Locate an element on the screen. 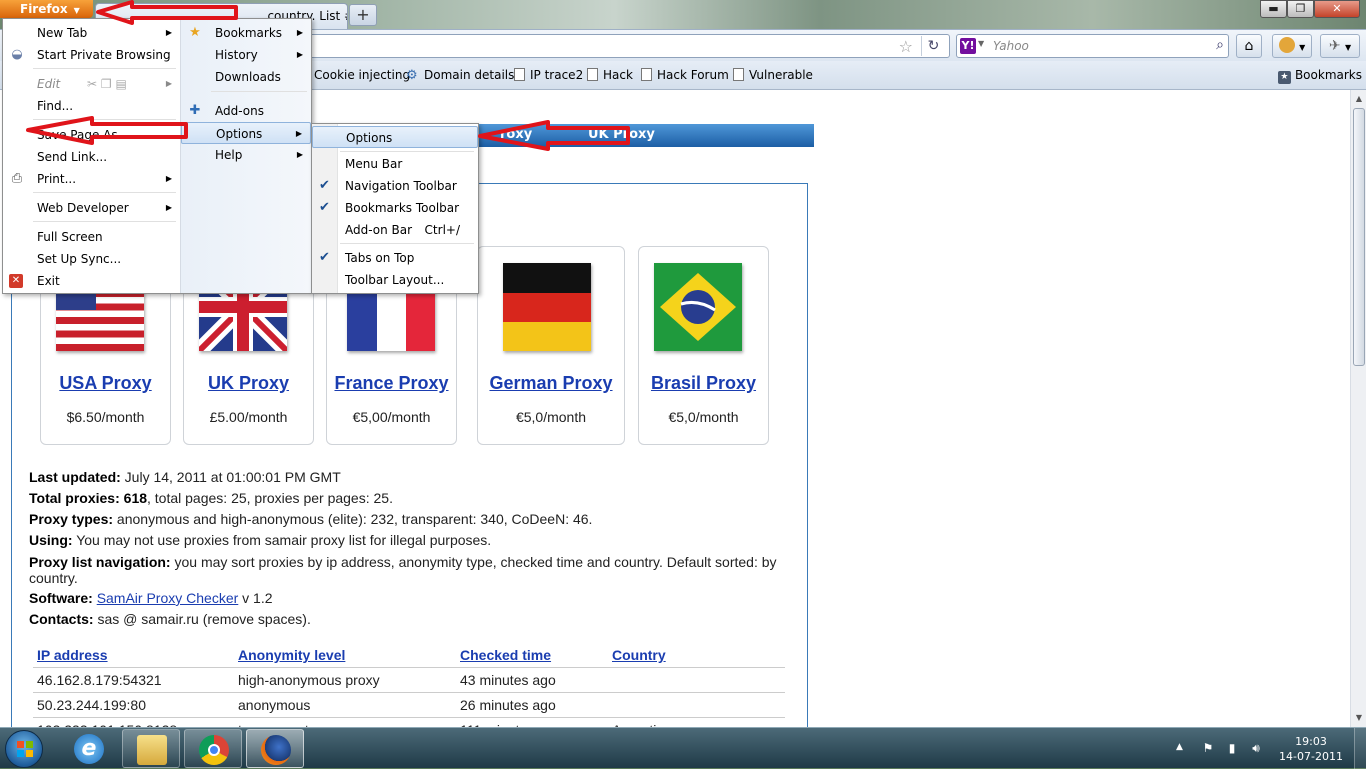 The height and width of the screenshot is (769, 1366). checkmark-icon: ✔ is located at coordinates (324, 207).